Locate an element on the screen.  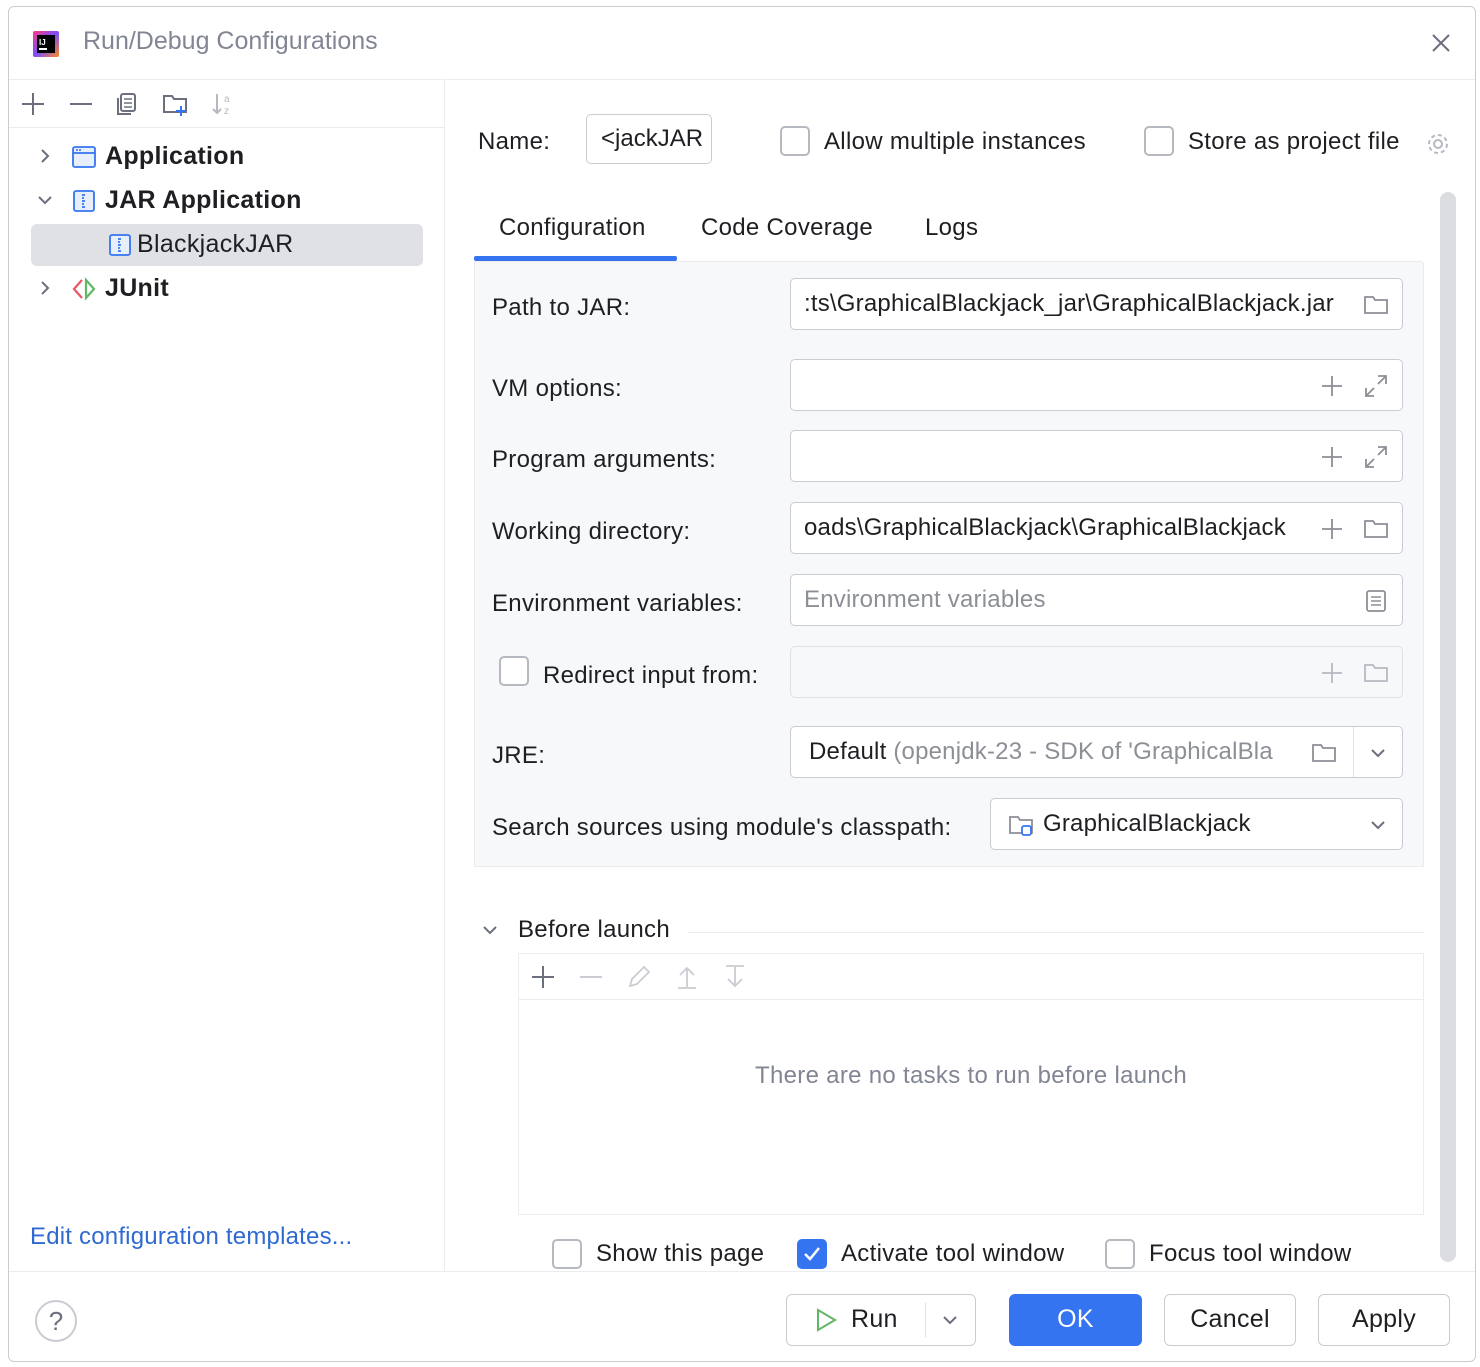
activate-tool-window-checkbox is located at coordinates (812, 1254).